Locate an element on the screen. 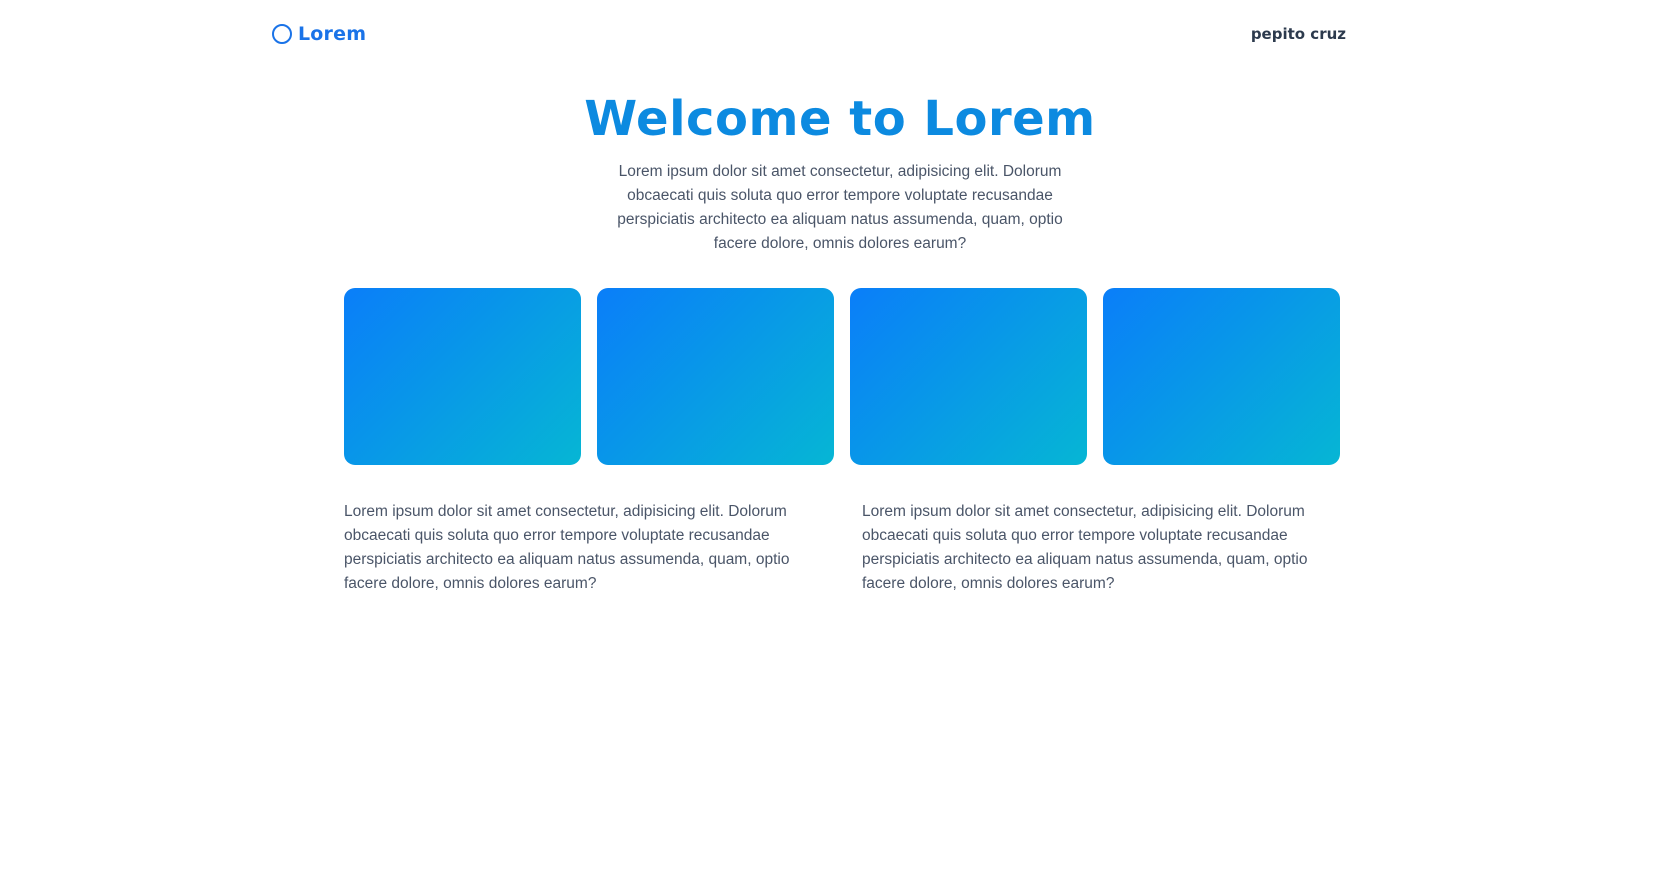 This screenshot has height=871, width=1680. page-title: Welcome to Lorem is located at coordinates (840, 119).